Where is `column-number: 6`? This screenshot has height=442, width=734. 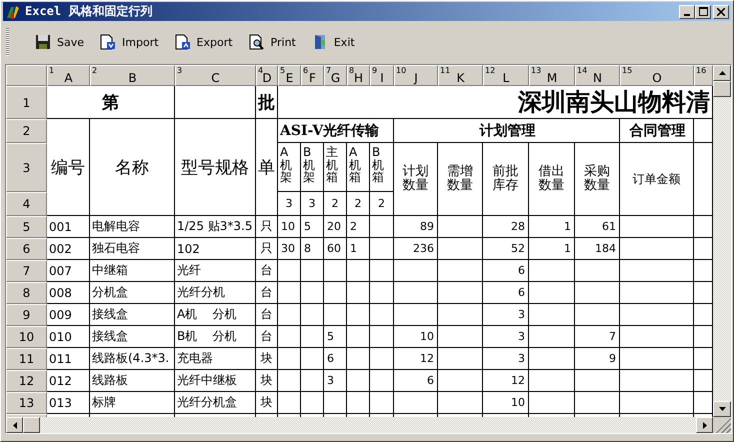
column-number: 6 is located at coordinates (305, 70).